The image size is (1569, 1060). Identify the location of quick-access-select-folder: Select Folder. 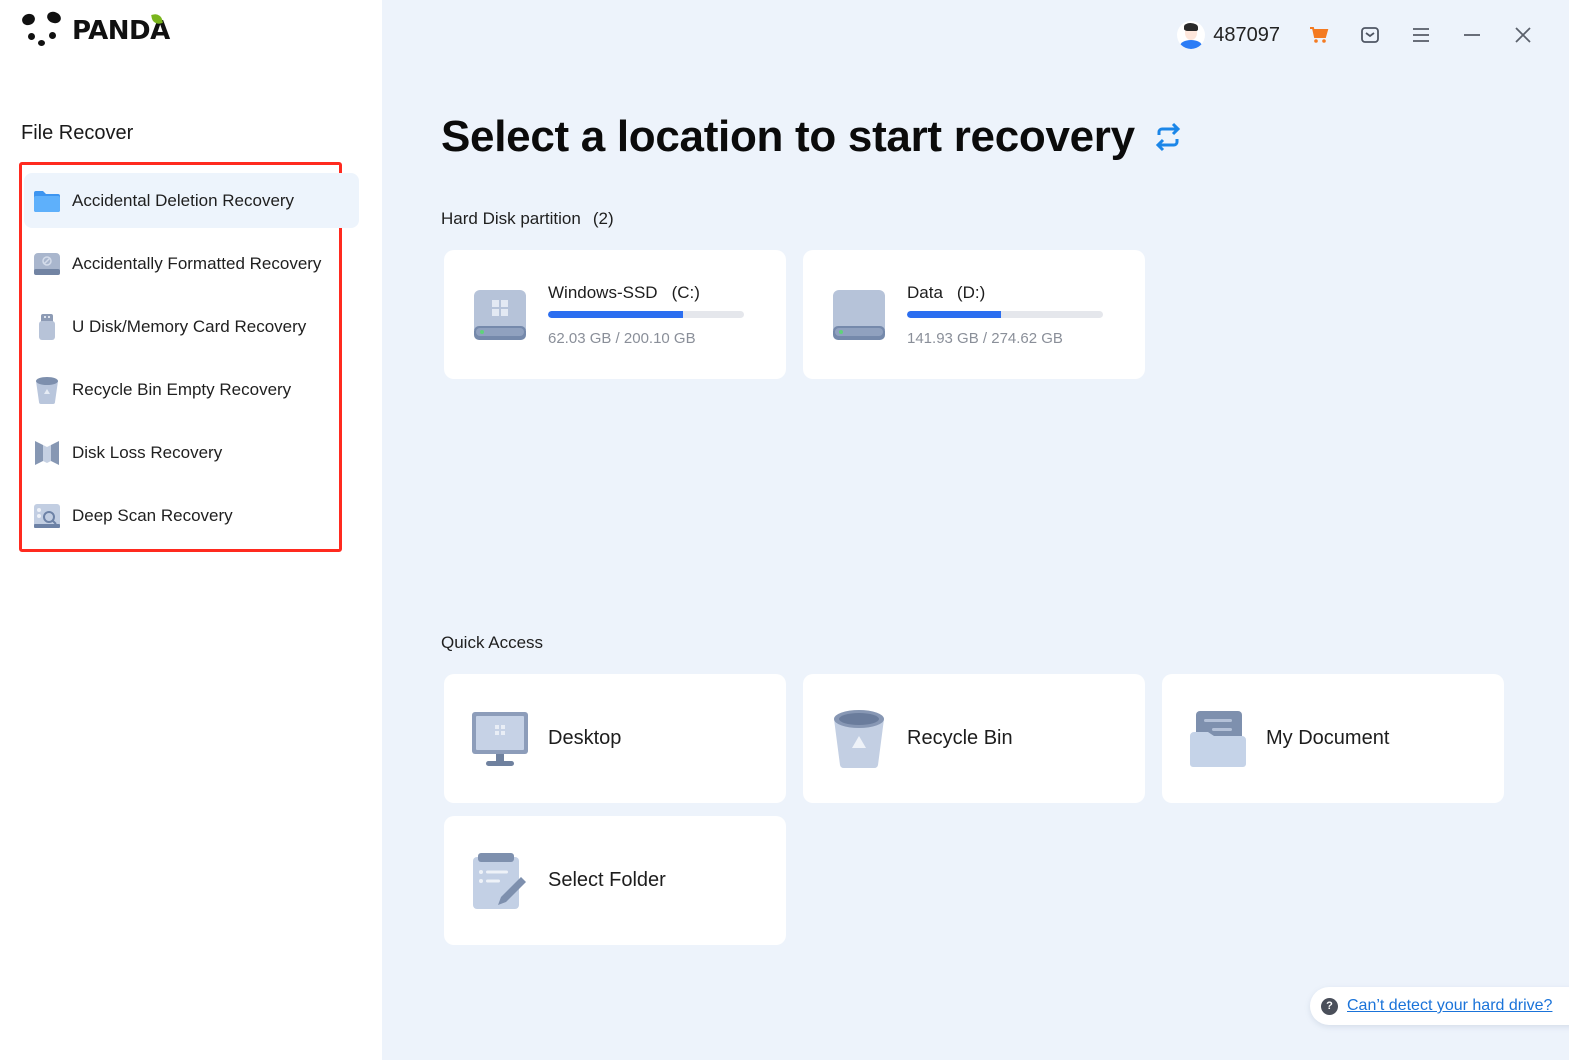
(615, 880).